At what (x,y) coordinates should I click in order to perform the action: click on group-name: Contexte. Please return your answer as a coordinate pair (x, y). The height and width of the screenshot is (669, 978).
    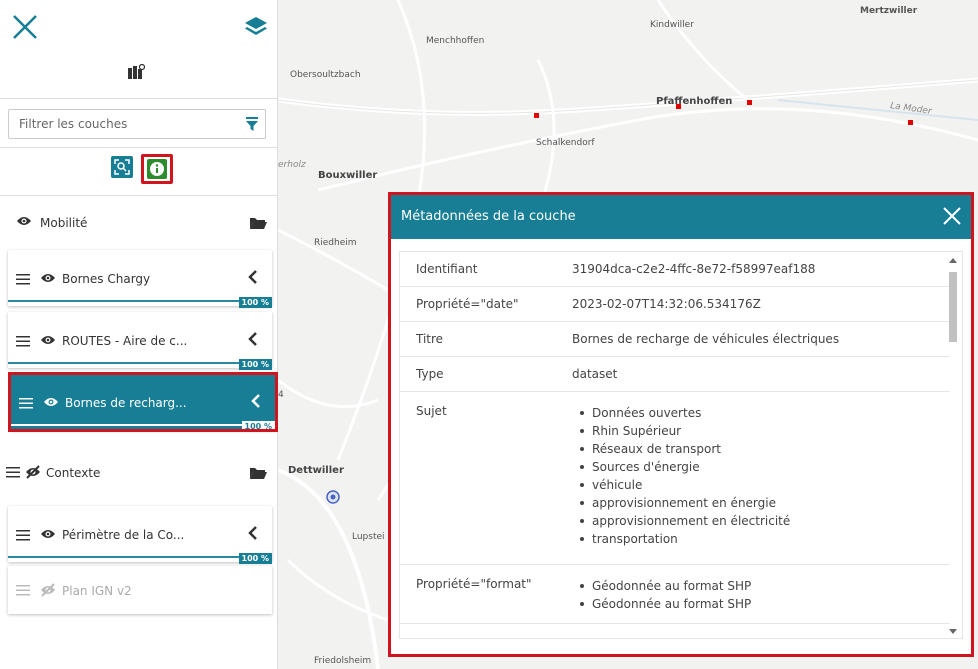
    Looking at the image, I should click on (73, 473).